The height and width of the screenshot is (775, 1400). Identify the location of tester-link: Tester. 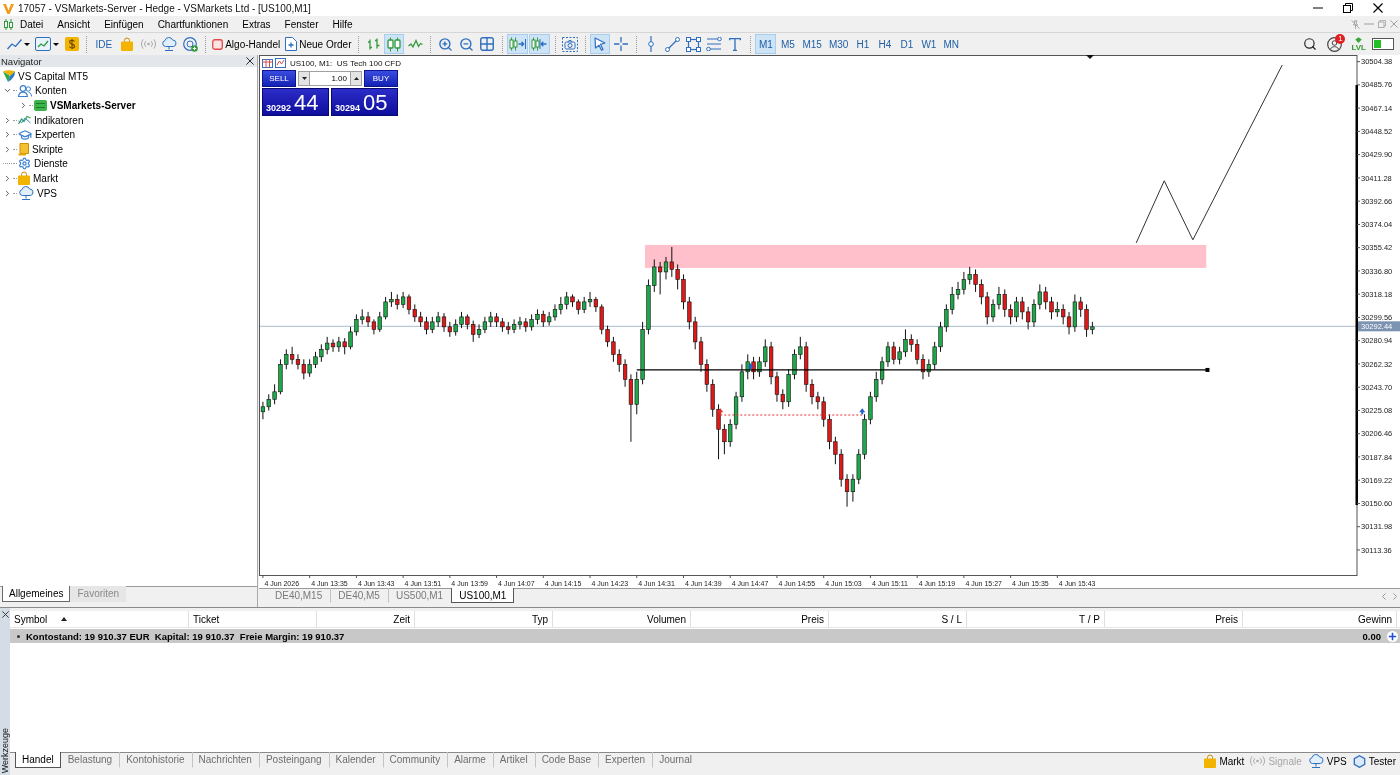
(1374, 761).